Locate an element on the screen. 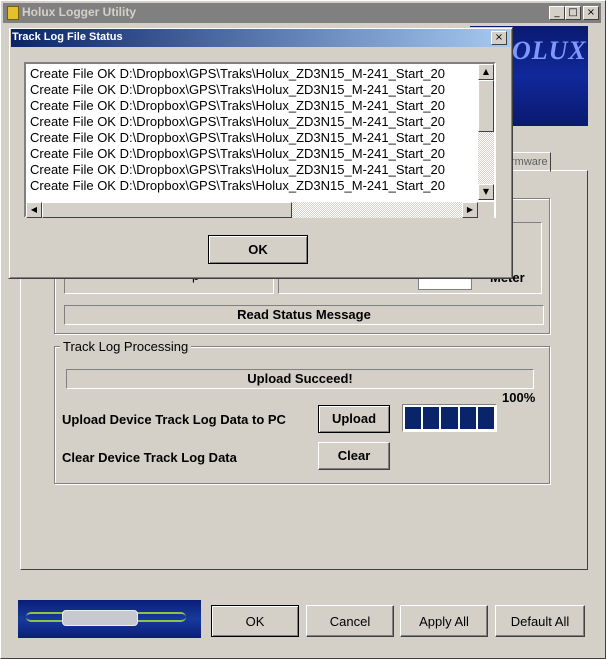 The height and width of the screenshot is (659, 606). banner-logo-text: OLUX is located at coordinates (549, 50).